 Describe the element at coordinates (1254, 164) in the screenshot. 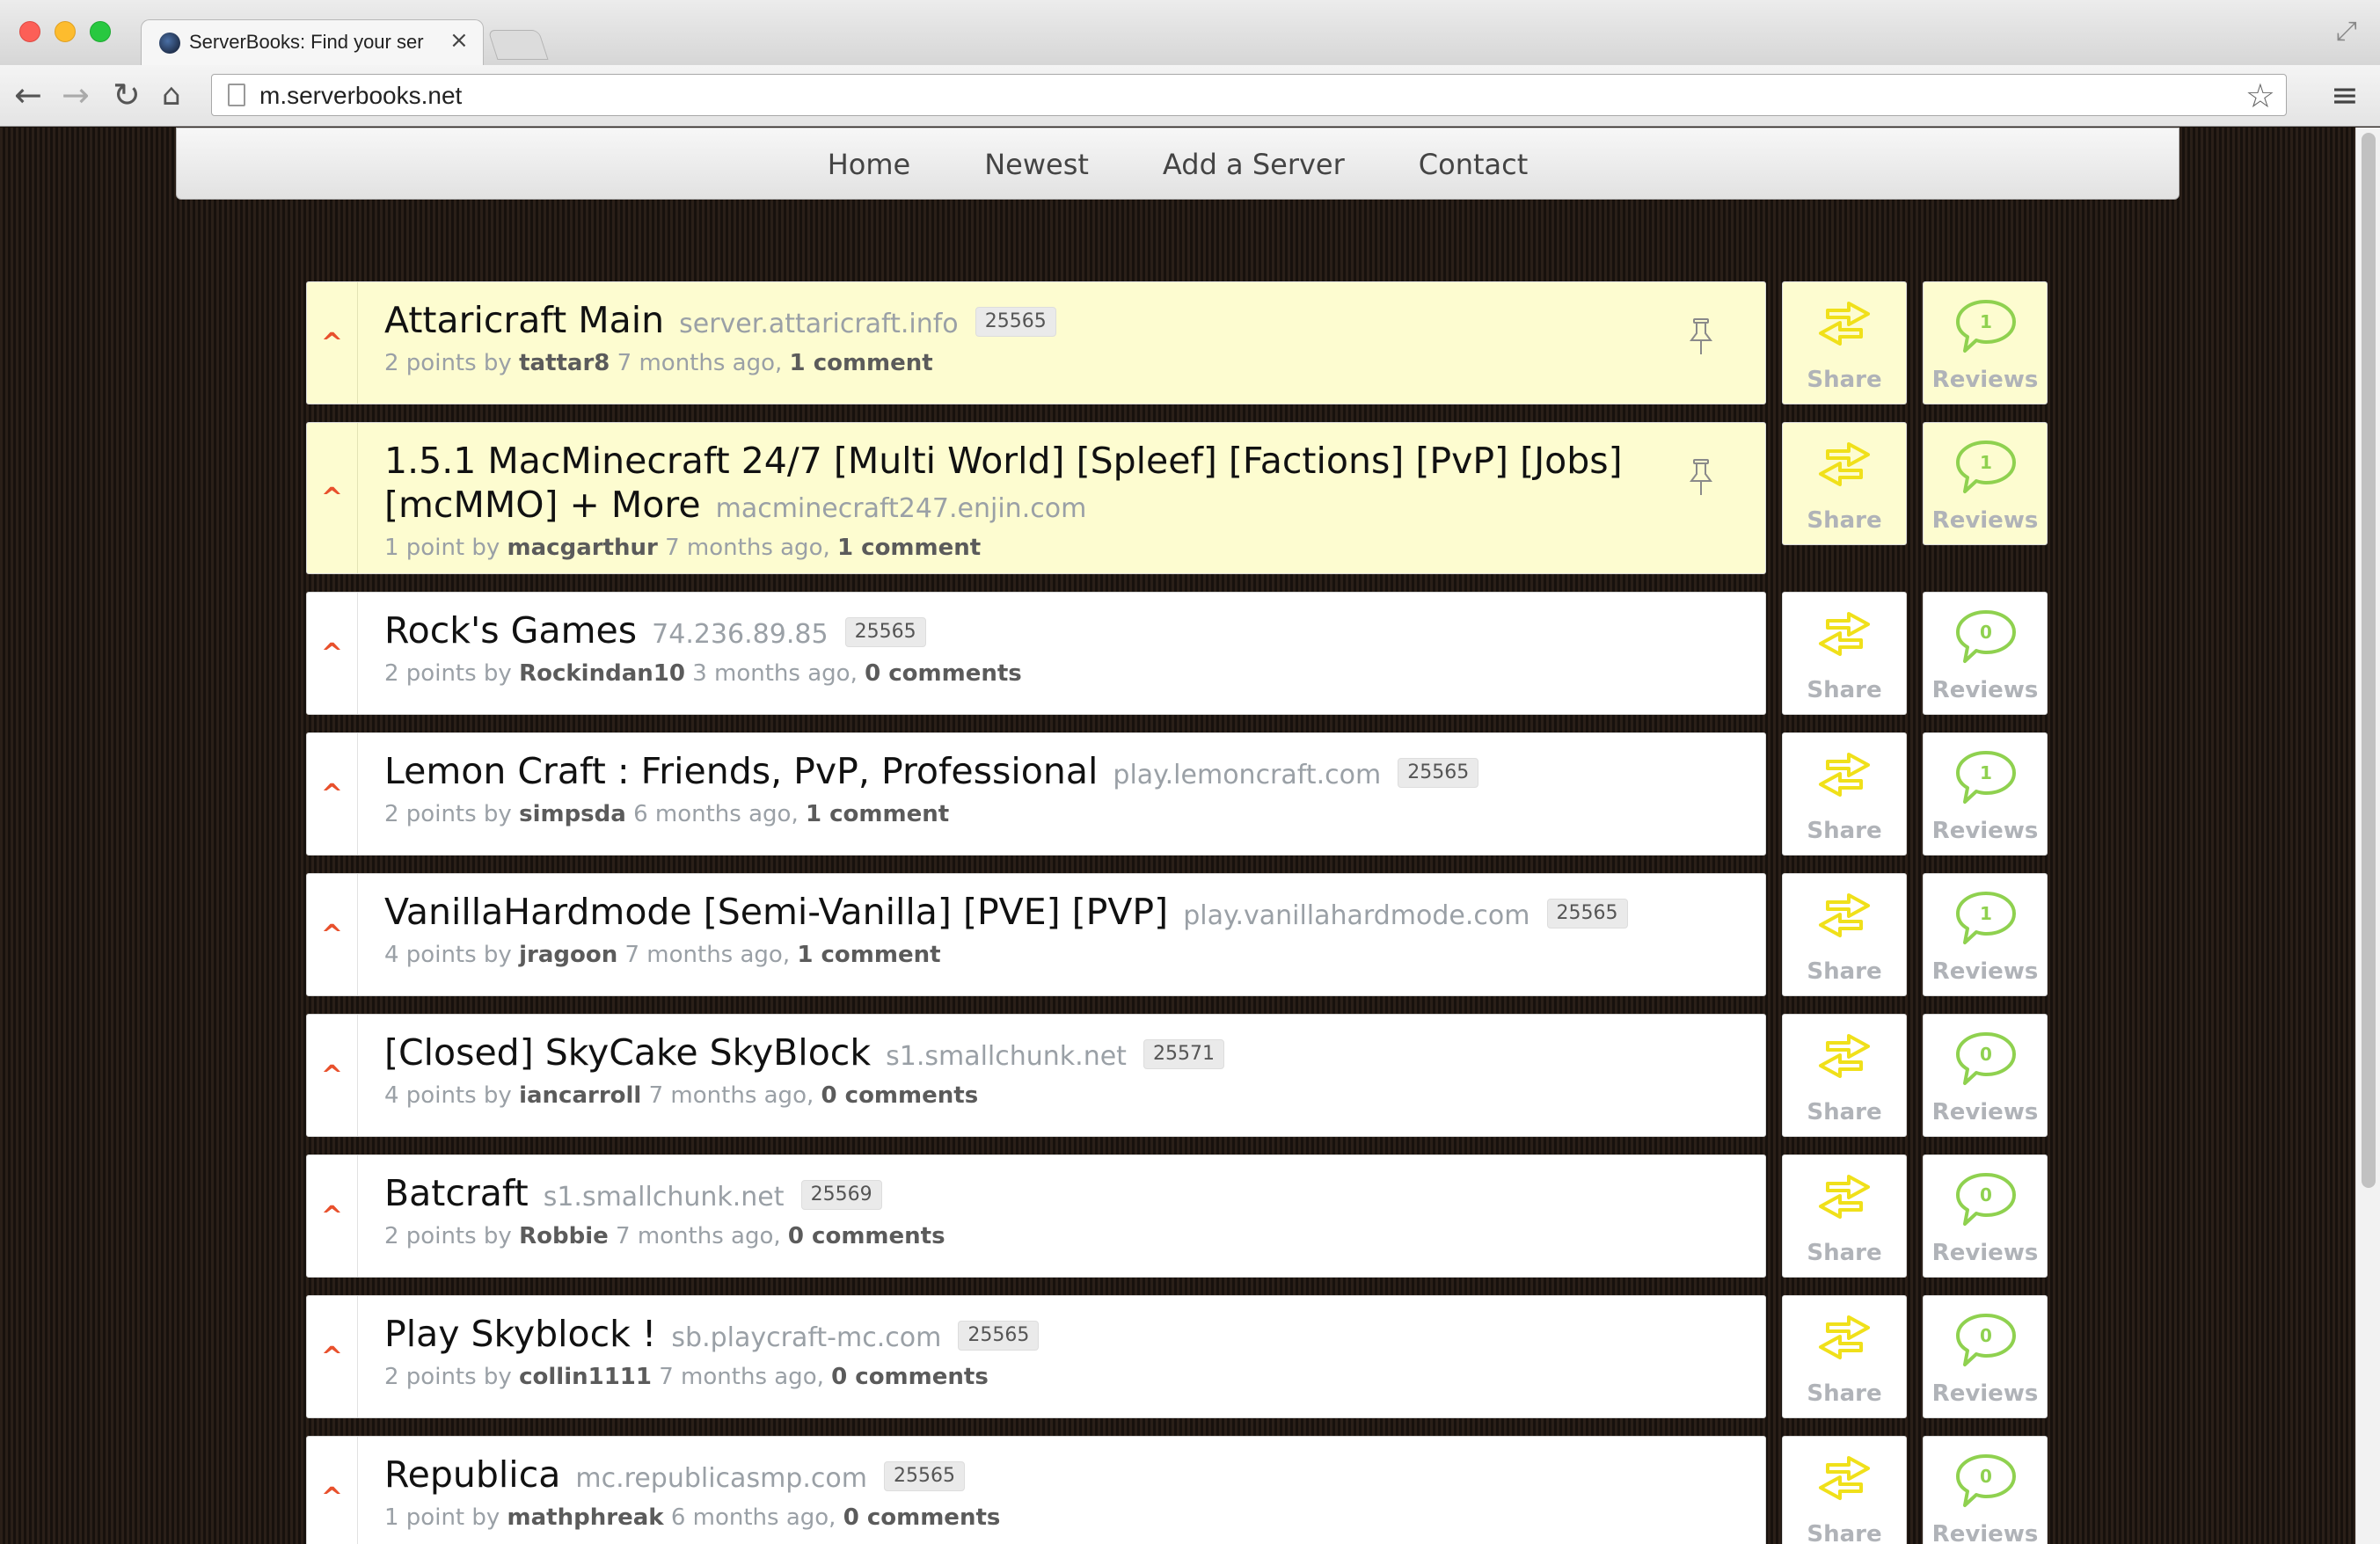

I see `nav-add-server: Add a Server` at that location.